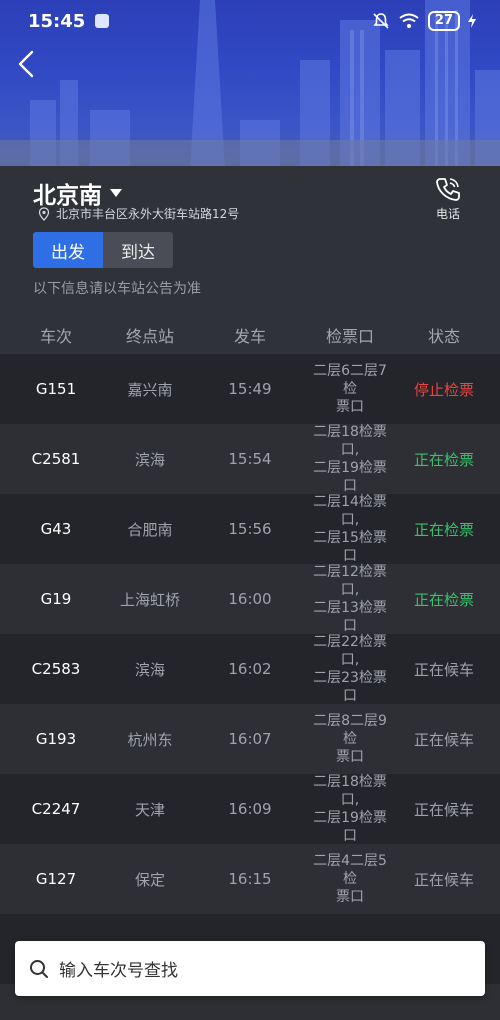 The width and height of the screenshot is (500, 1020). What do you see at coordinates (149, 599) in the screenshot?
I see `destination: 上海虹桥` at bounding box center [149, 599].